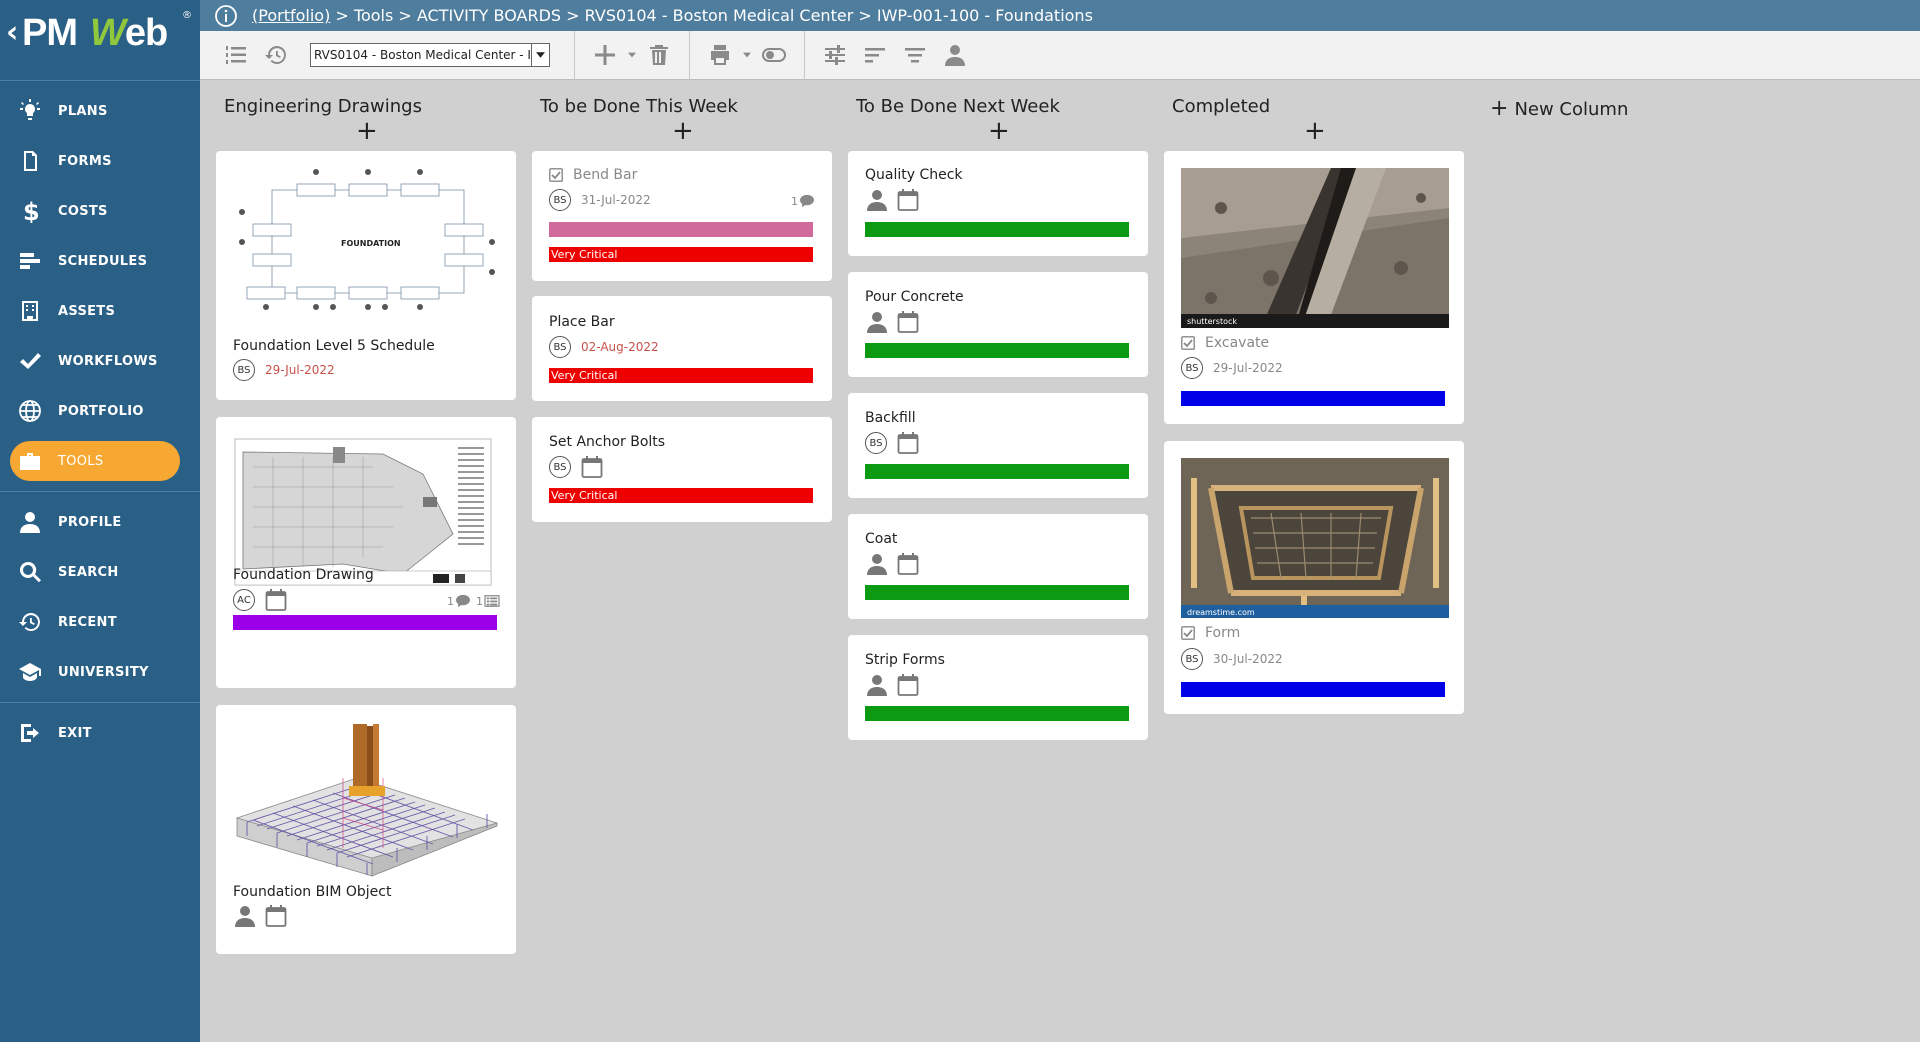 The width and height of the screenshot is (1920, 1042). What do you see at coordinates (12, 33) in the screenshot?
I see `back-chevron-icon: ‹` at bounding box center [12, 33].